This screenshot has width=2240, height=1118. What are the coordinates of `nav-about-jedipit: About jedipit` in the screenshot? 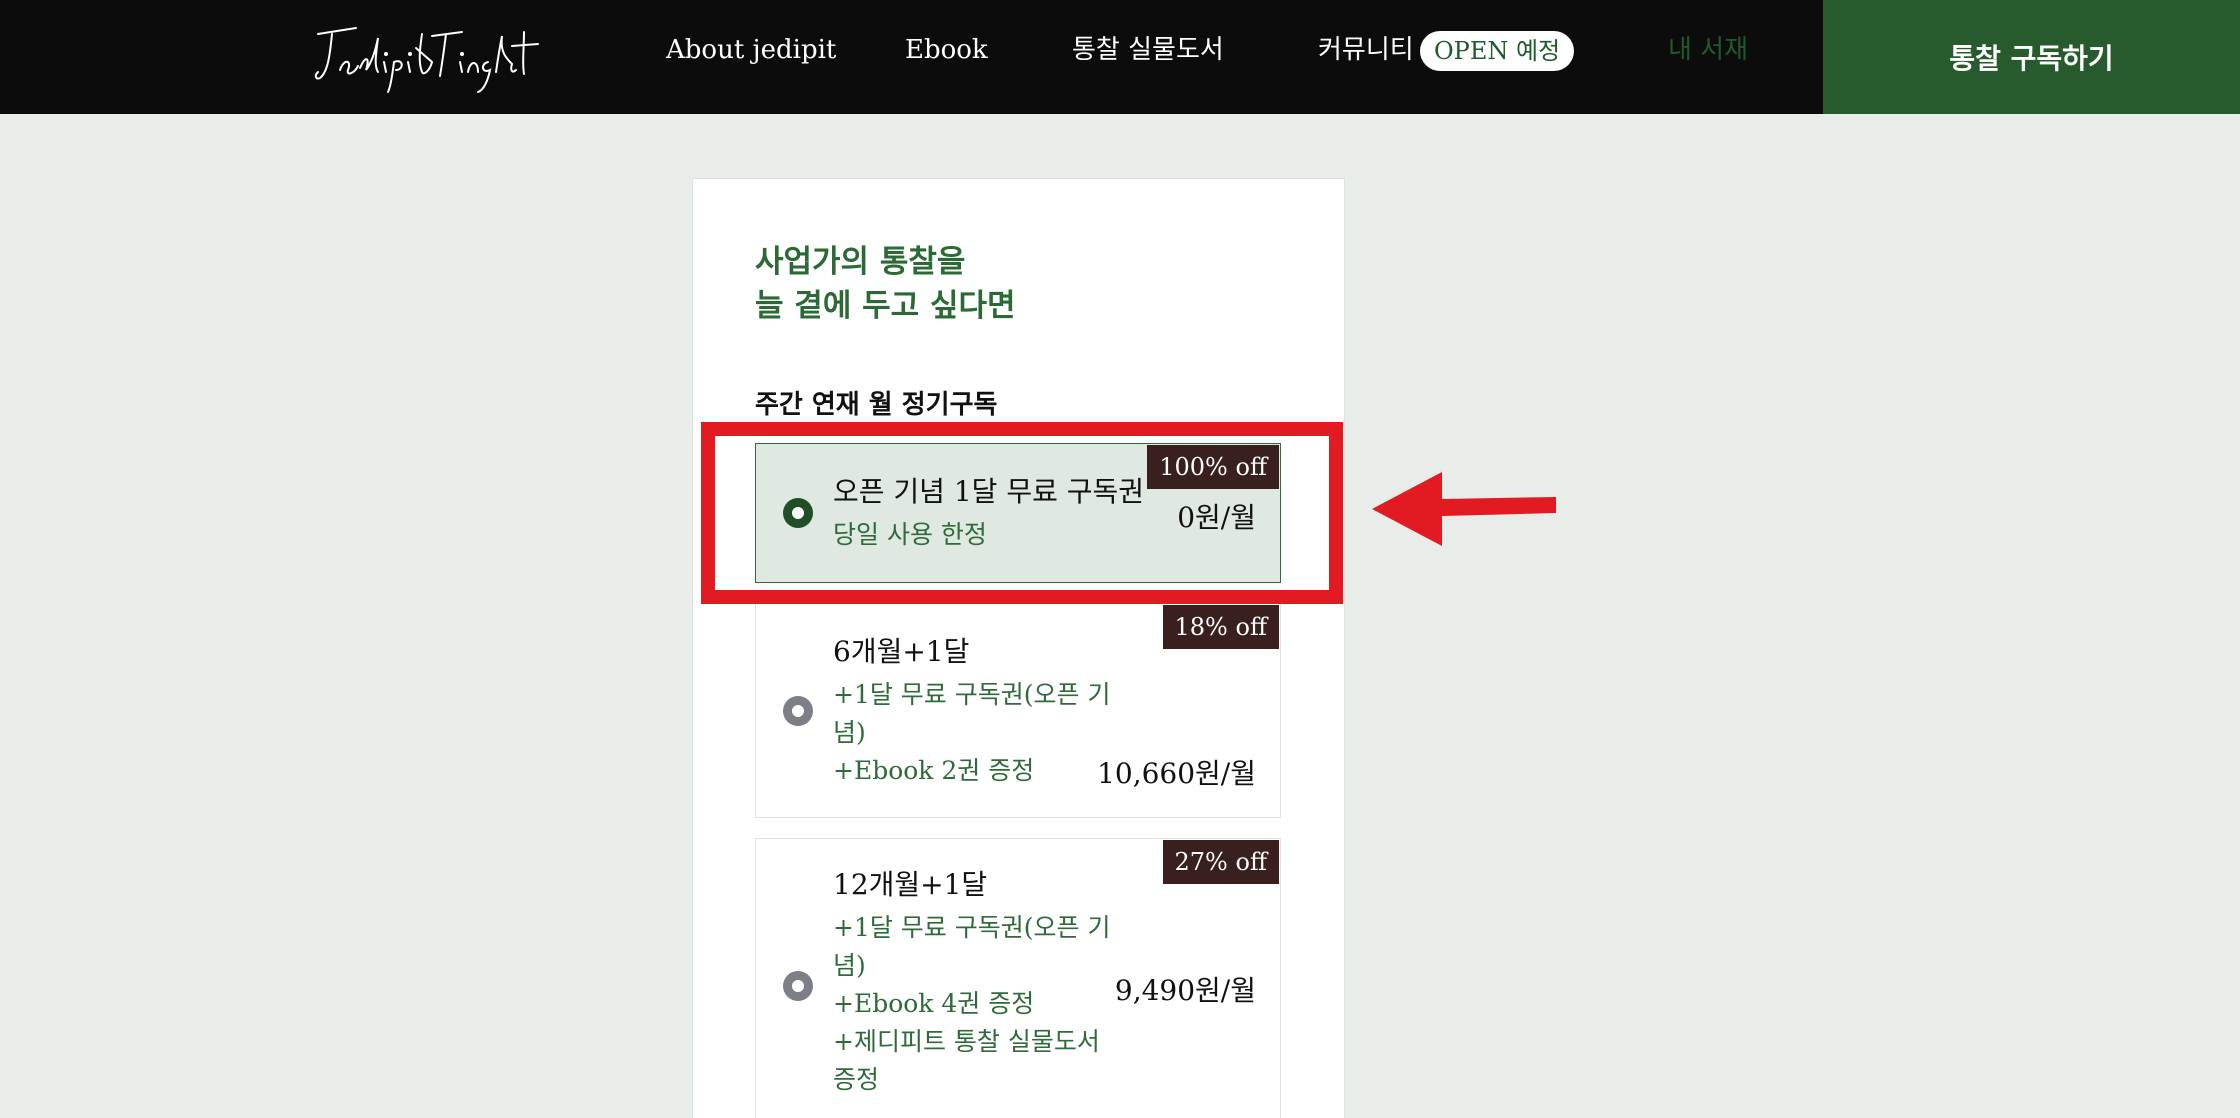 It's located at (751, 50).